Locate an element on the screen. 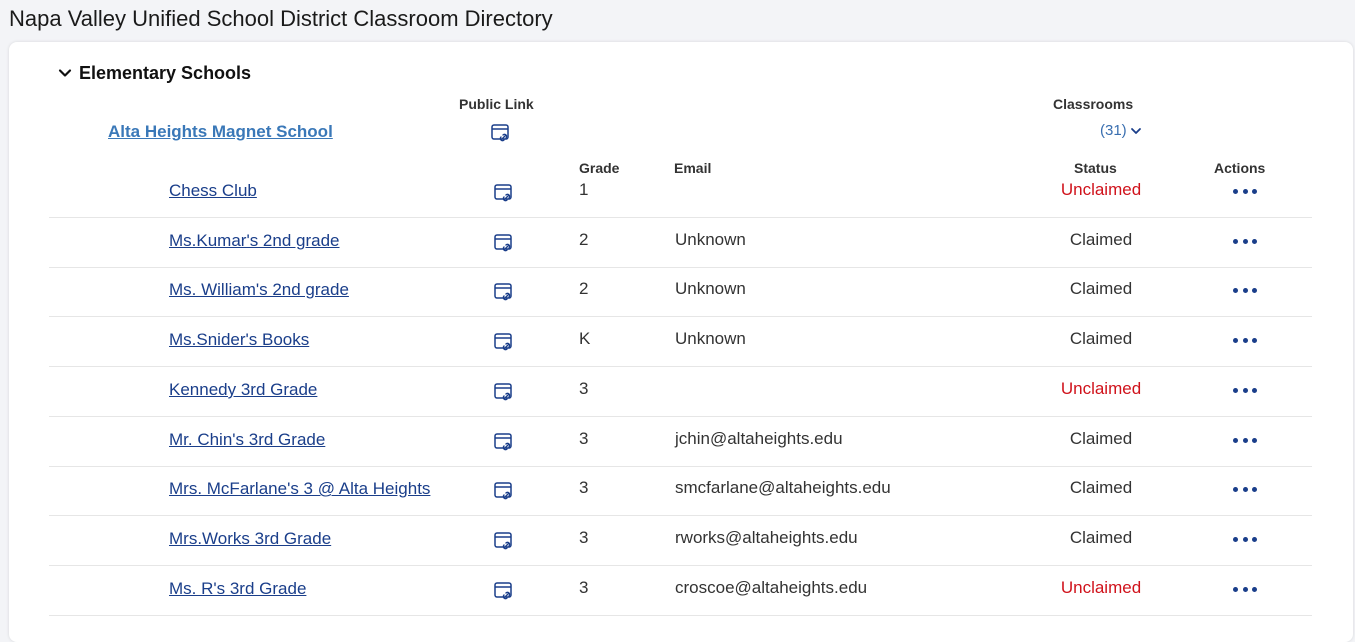 This screenshot has height=642, width=1355. classroom-email: rworks@altaheights.edu is located at coordinates (766, 537).